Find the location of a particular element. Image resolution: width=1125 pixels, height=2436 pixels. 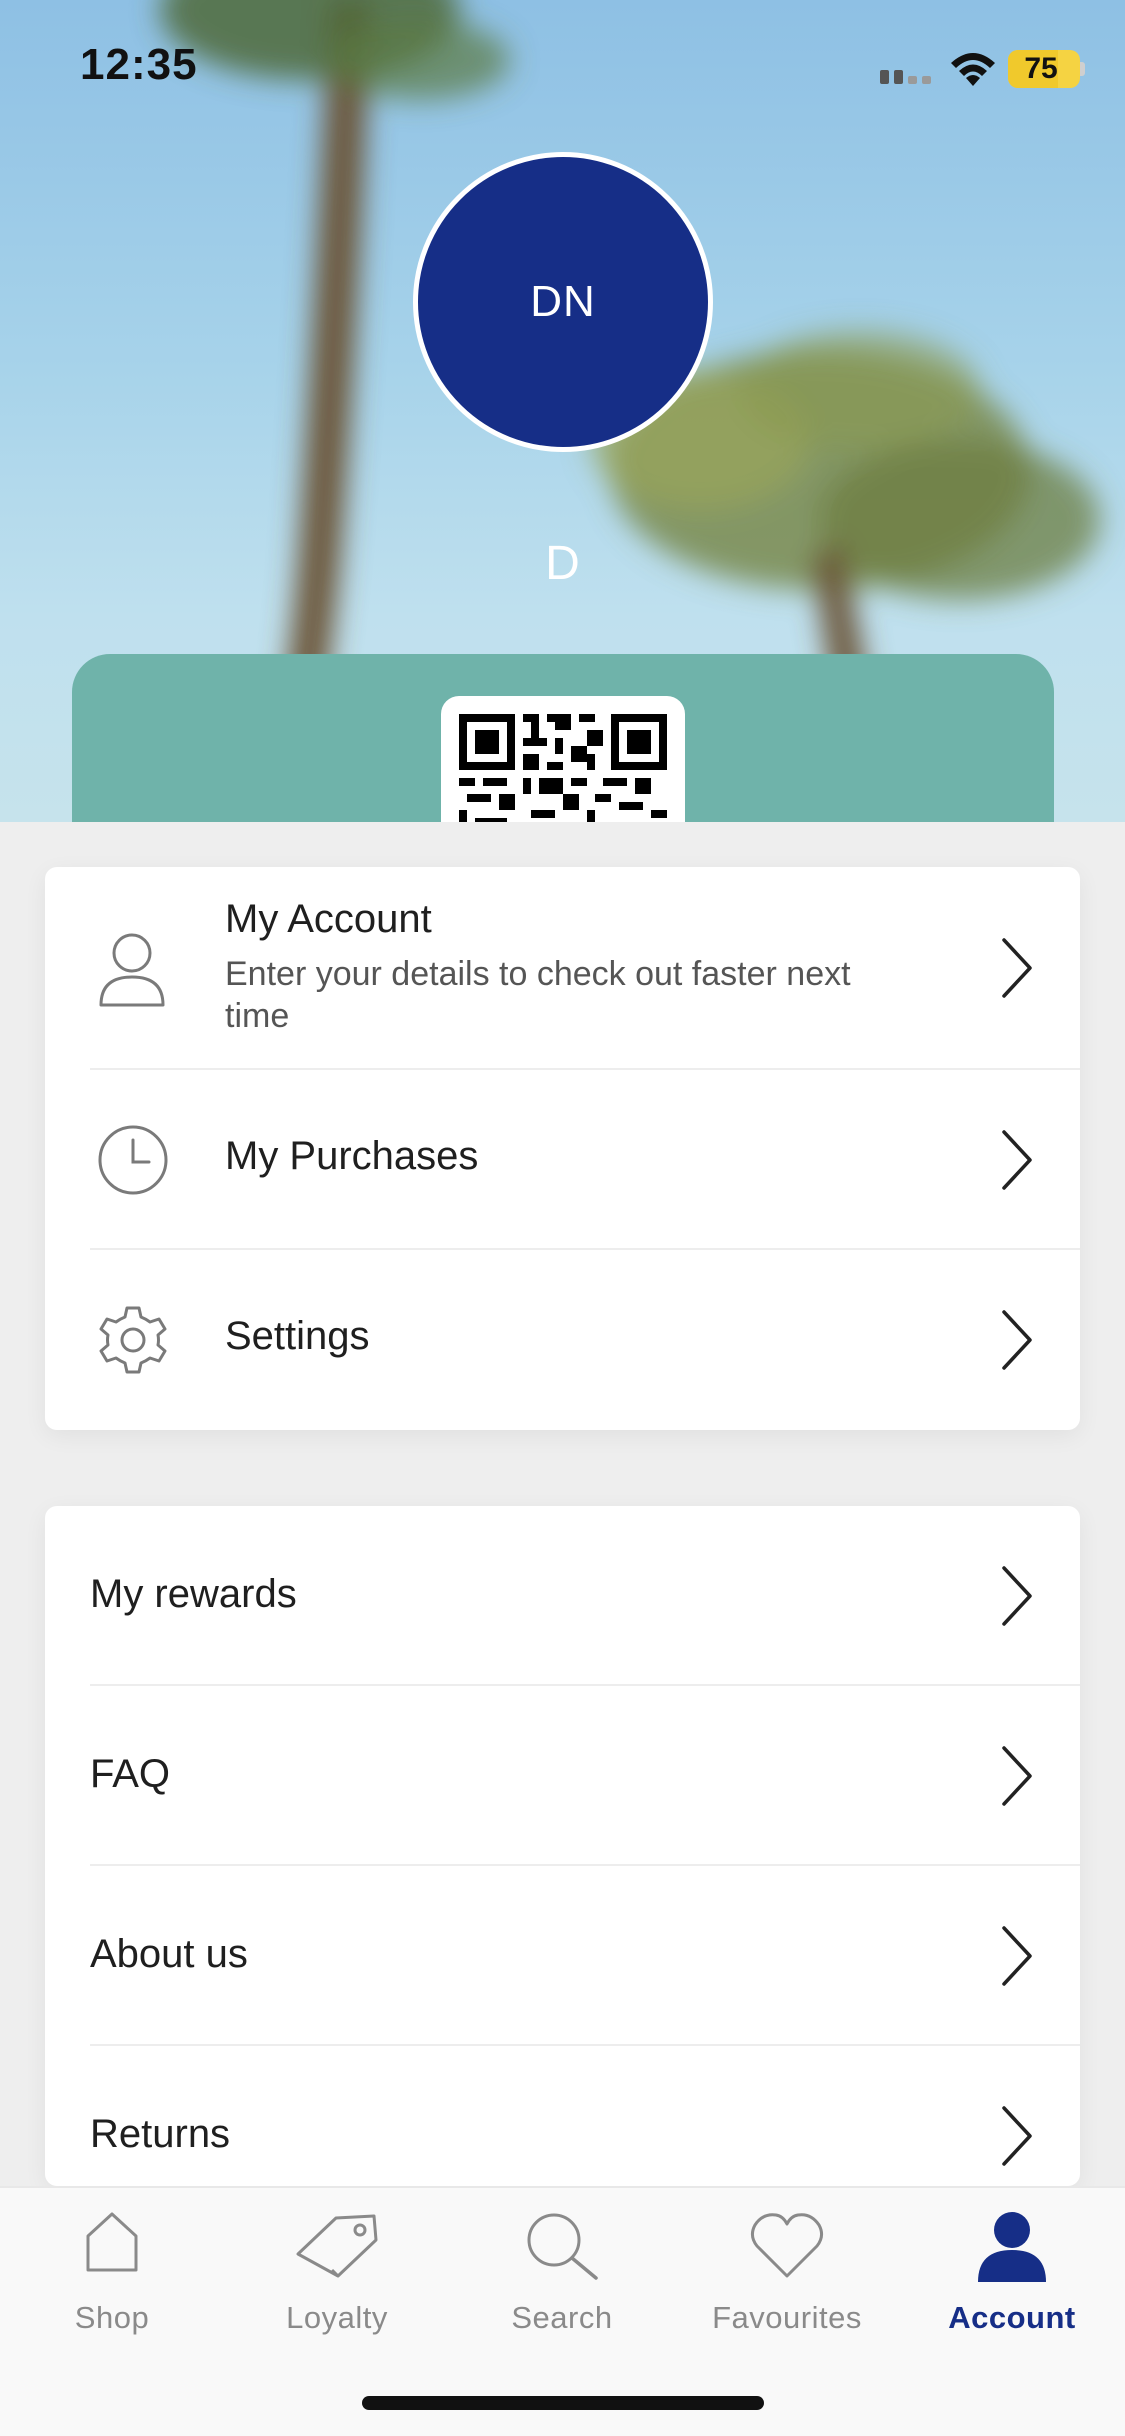

menu-item-title: My rewards is located at coordinates (193, 1594).